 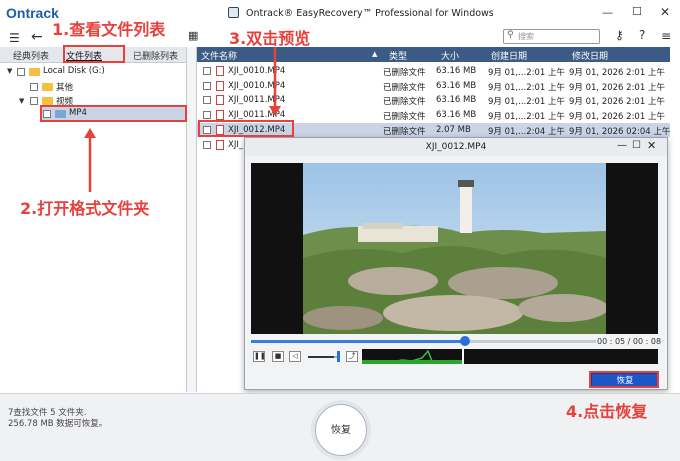 I want to click on help-icon: ?, so click(x=642, y=35).